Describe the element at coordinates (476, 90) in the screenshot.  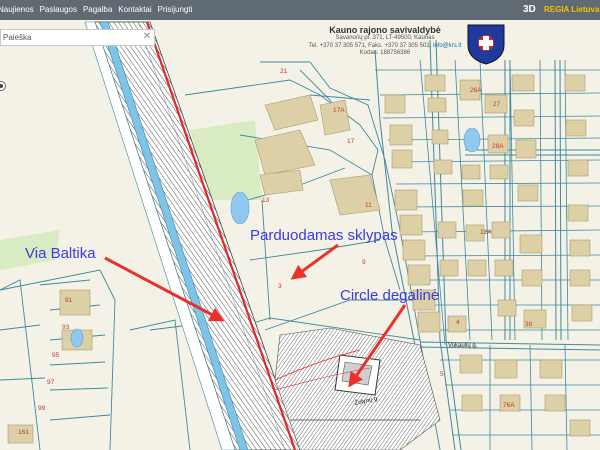
I see `parcel-label: 26A` at that location.